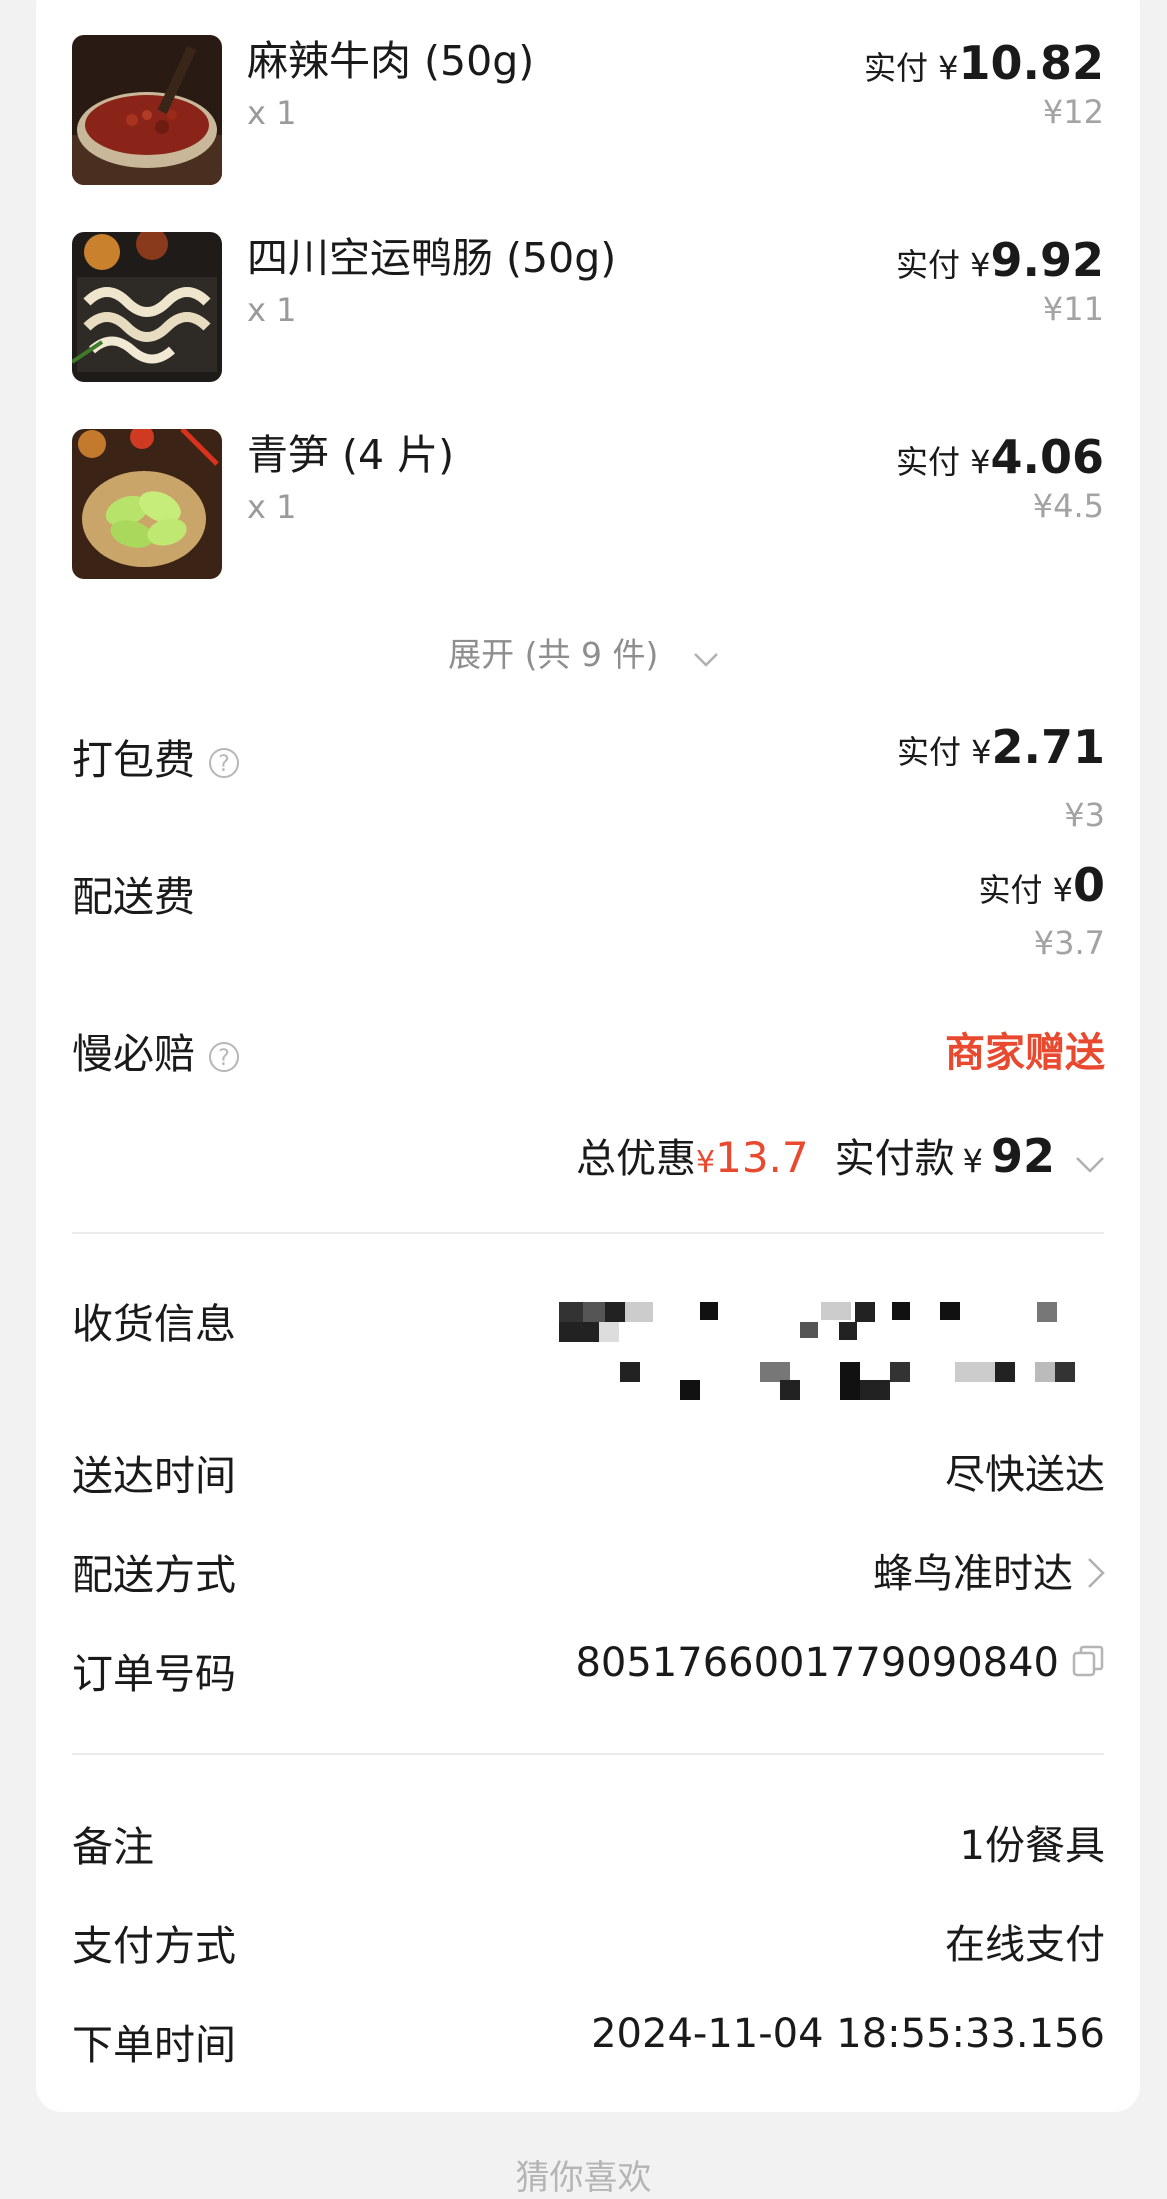  What do you see at coordinates (894, 1159) in the screenshot?
I see `paid-total-label: 实付款` at bounding box center [894, 1159].